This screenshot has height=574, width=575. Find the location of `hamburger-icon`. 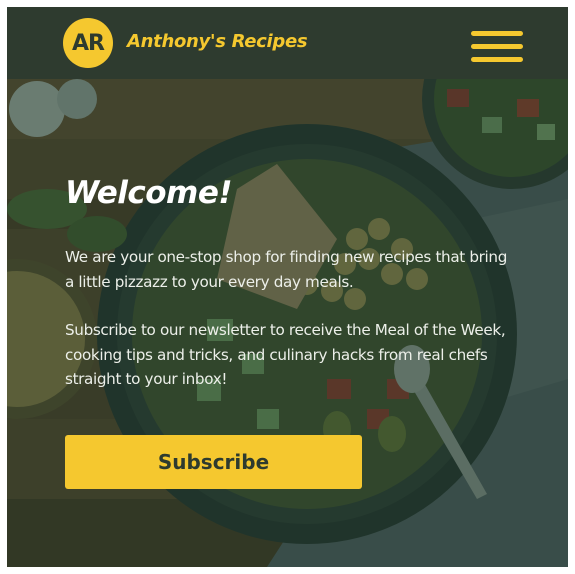

hamburger-icon is located at coordinates (497, 33).